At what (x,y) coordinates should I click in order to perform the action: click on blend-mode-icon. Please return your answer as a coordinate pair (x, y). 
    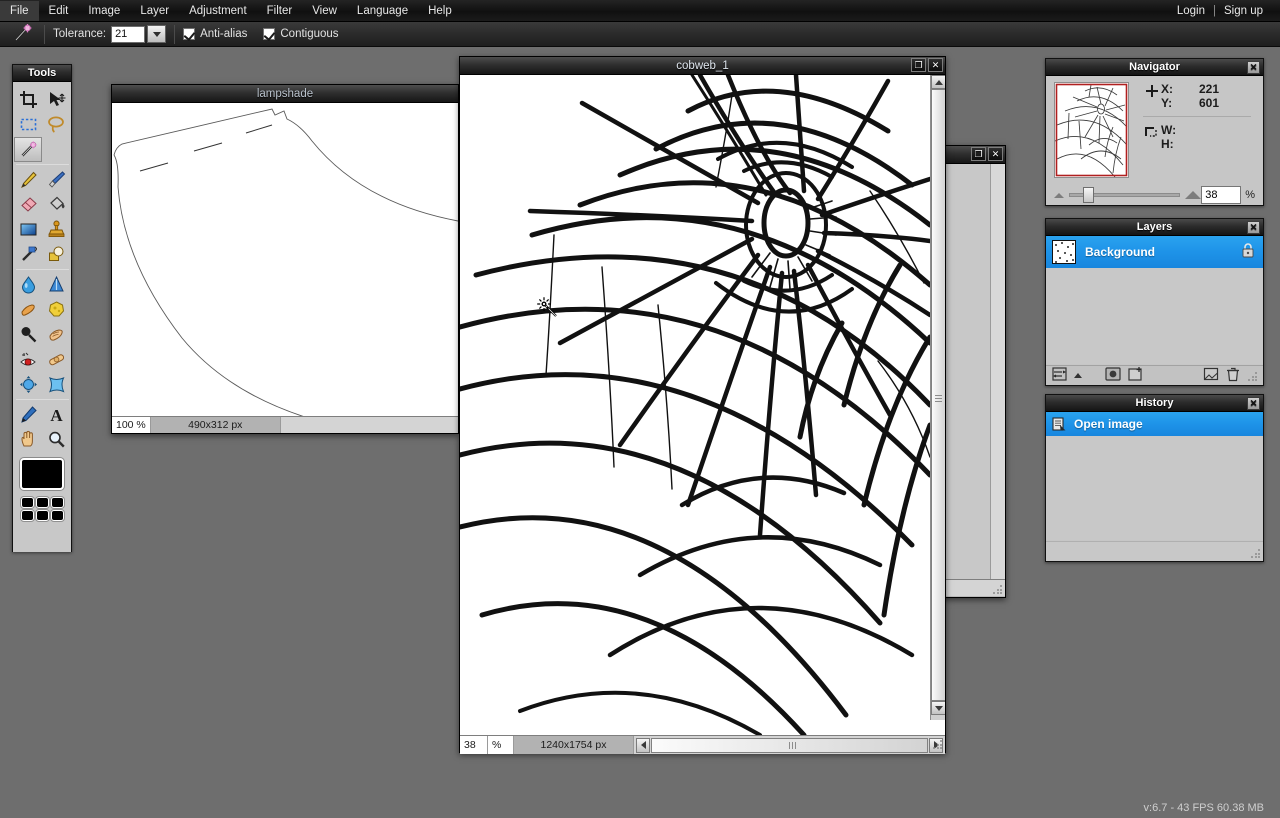
    Looking at the image, I should click on (1059, 375).